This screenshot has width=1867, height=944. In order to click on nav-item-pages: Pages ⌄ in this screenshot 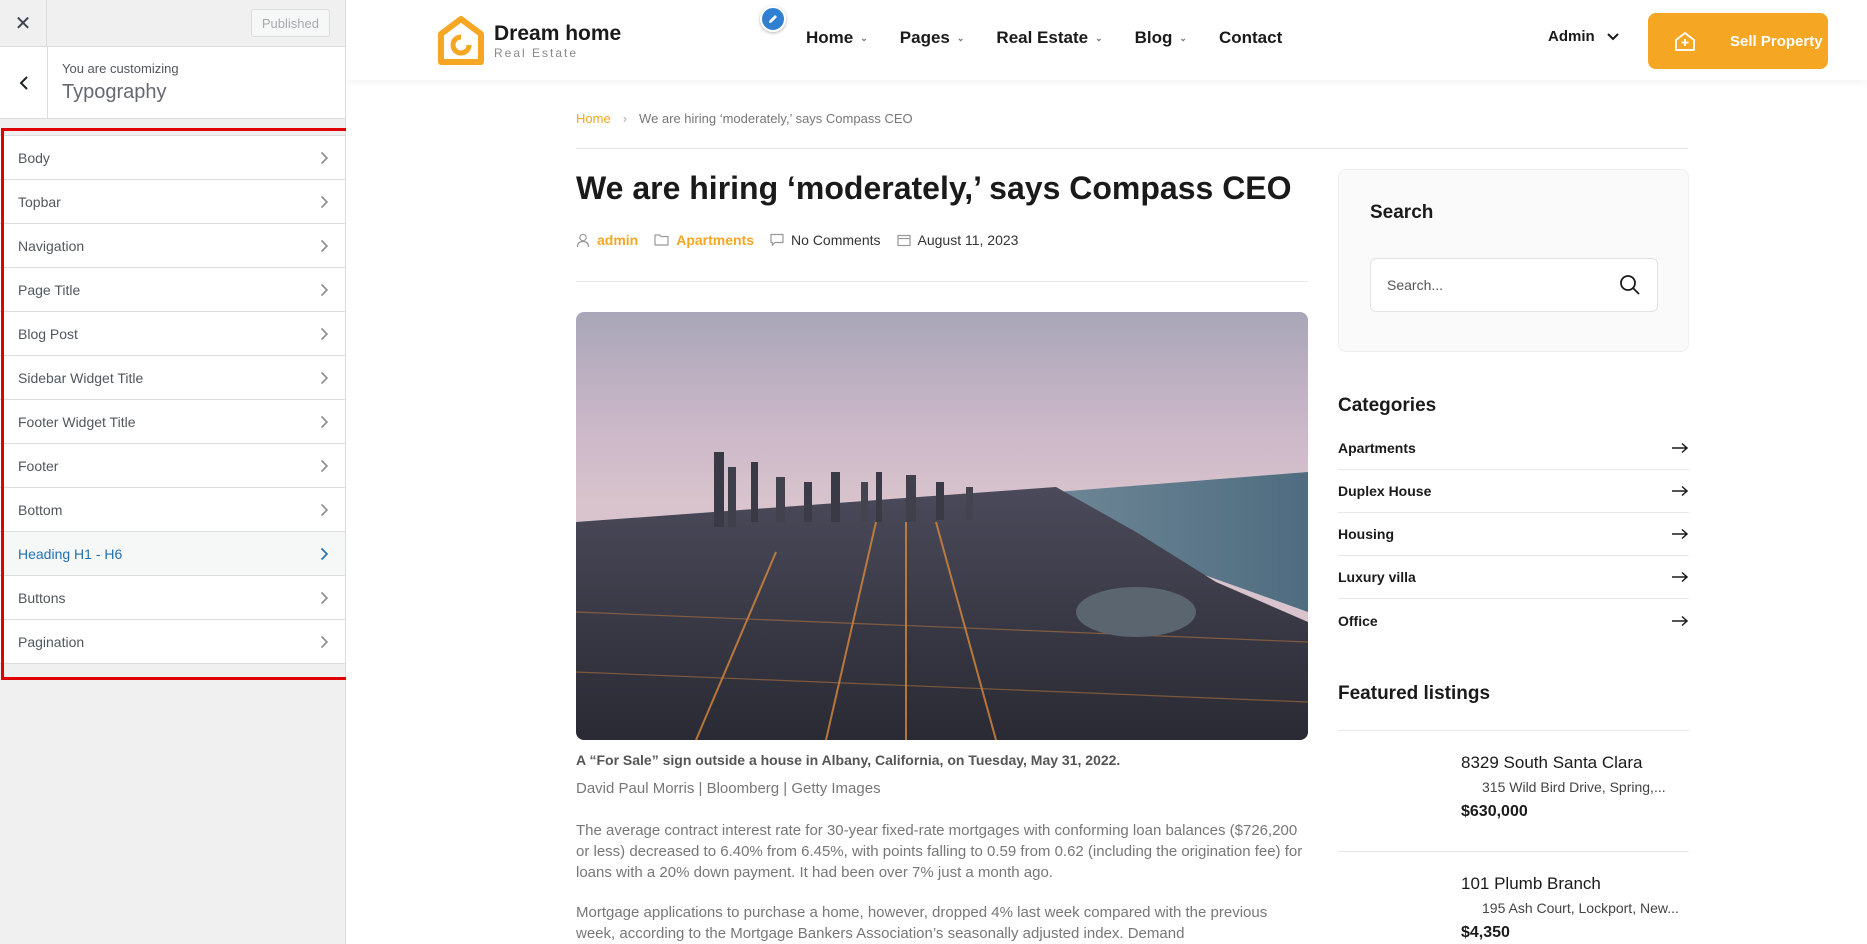, I will do `click(932, 38)`.